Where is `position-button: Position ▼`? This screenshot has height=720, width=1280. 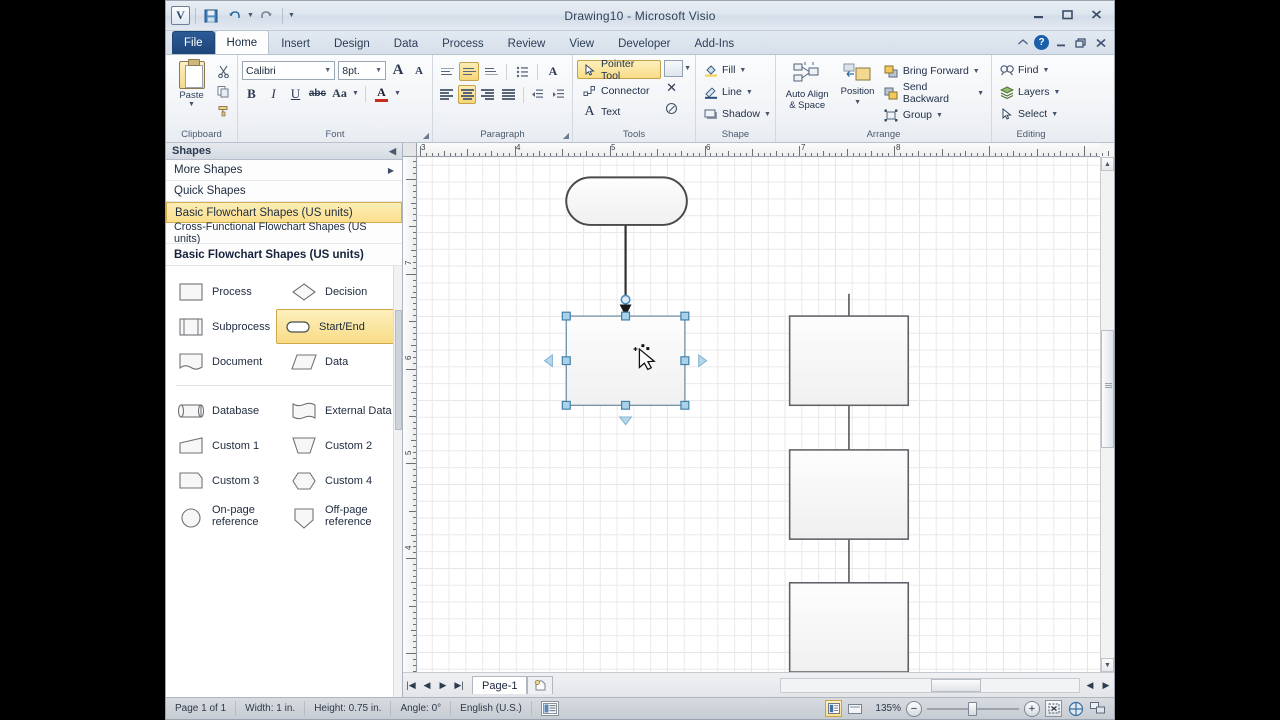 position-button: Position ▼ is located at coordinates (857, 93).